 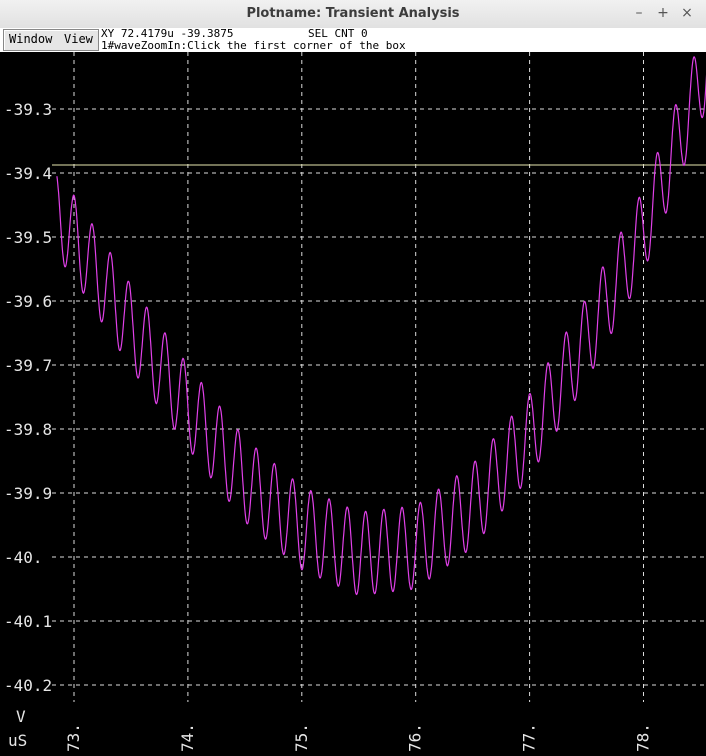 What do you see at coordinates (663, 13) in the screenshot?
I see `maximize-icon: +` at bounding box center [663, 13].